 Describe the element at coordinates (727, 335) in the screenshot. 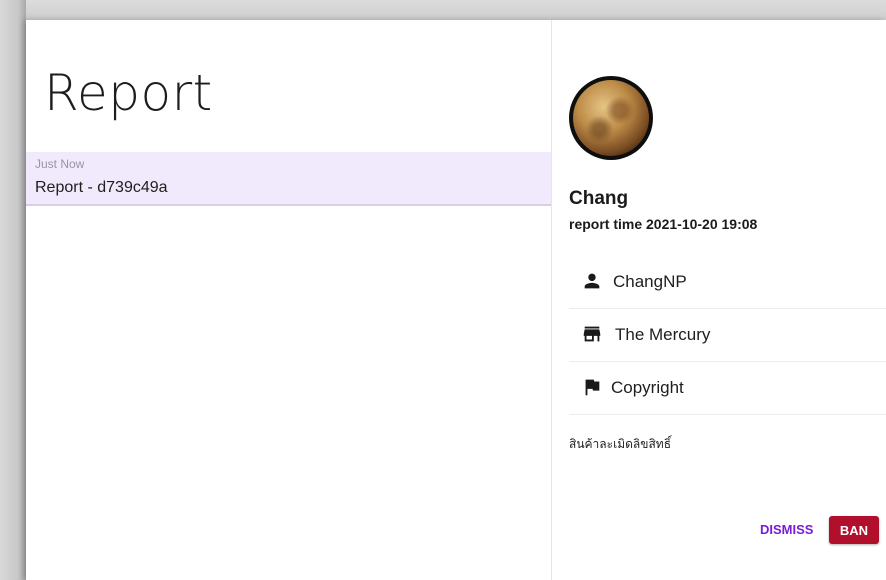

I see `info-row-store: The Mercury` at that location.